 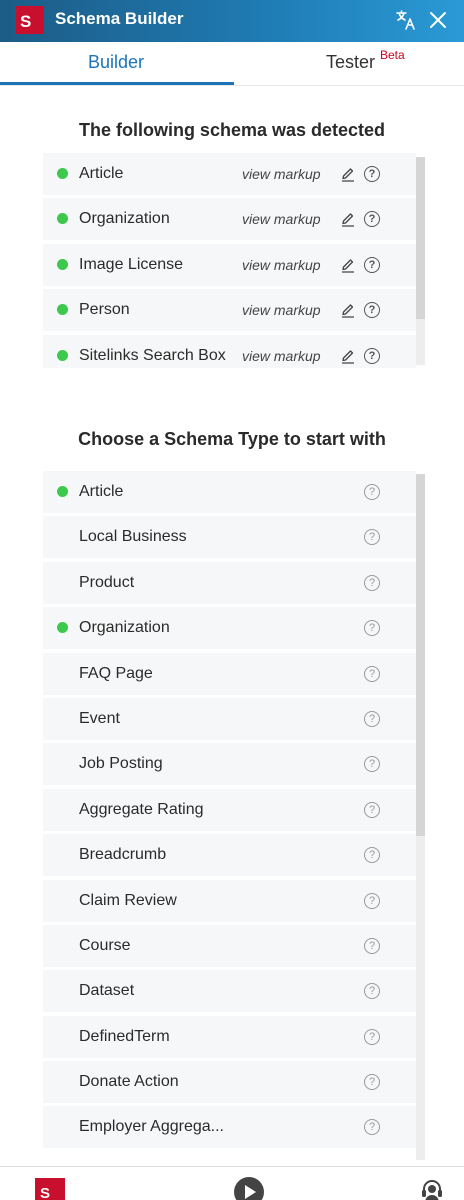 What do you see at coordinates (104, 310) in the screenshot?
I see `schema-label: Person` at bounding box center [104, 310].